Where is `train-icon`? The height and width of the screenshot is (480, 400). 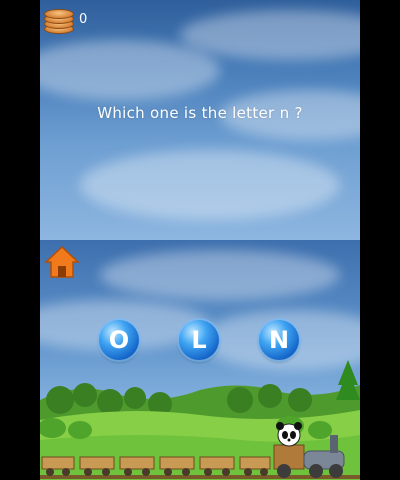
train-icon is located at coordinates (200, 457).